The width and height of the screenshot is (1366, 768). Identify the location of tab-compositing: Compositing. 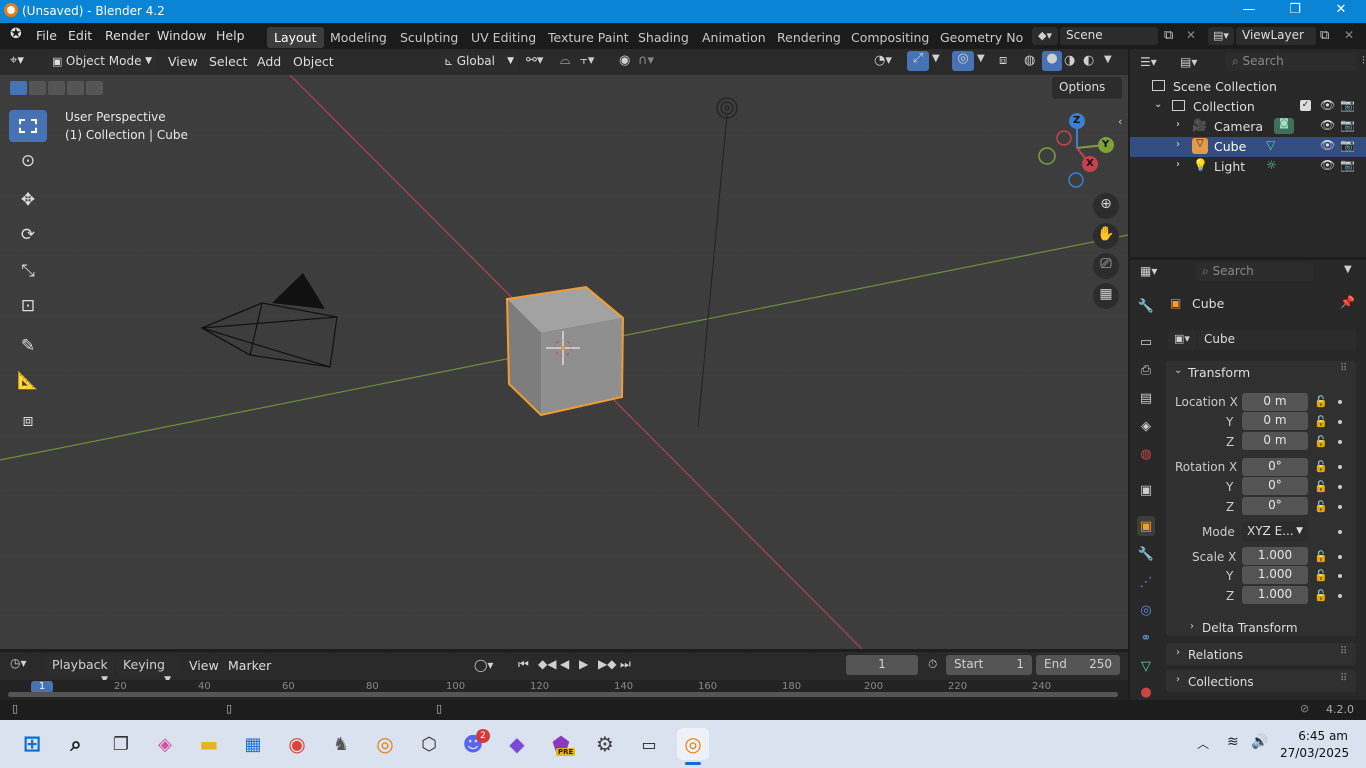
(890, 37).